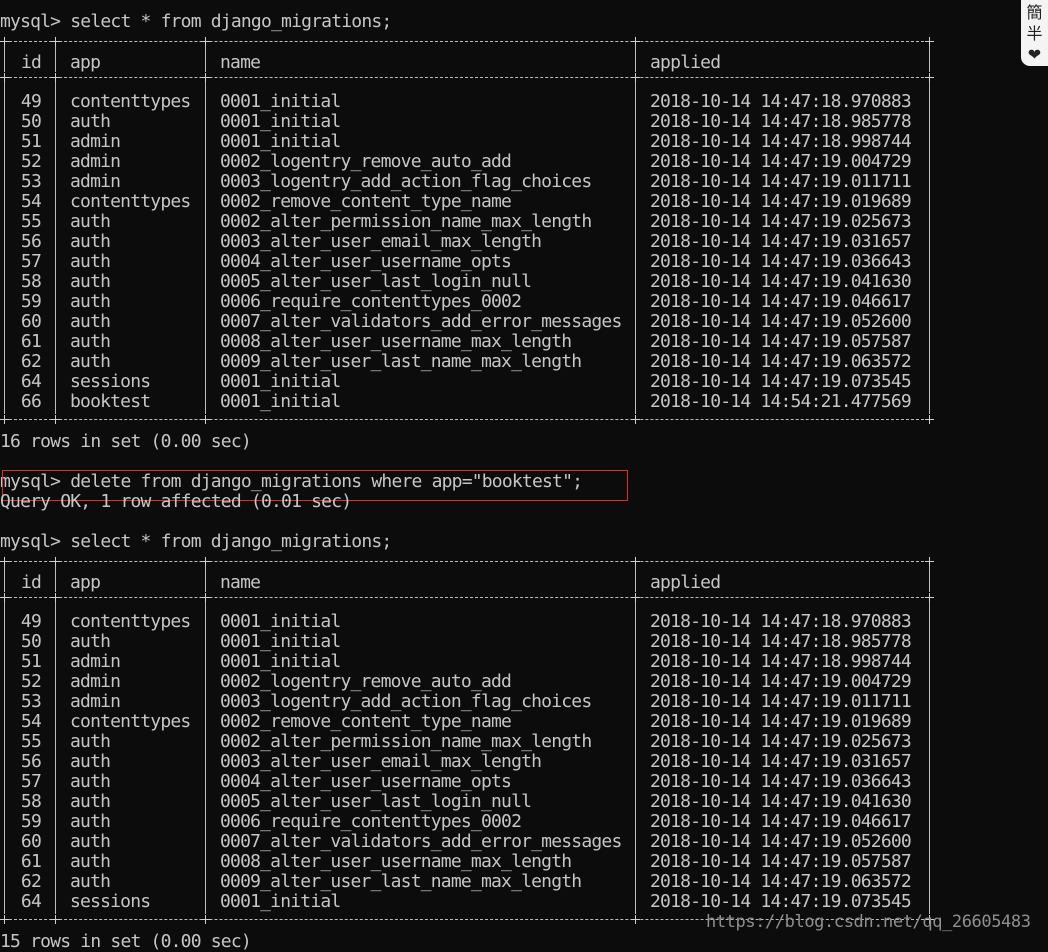  Describe the element at coordinates (31, 801) in the screenshot. I see `cell-id: 58` at that location.